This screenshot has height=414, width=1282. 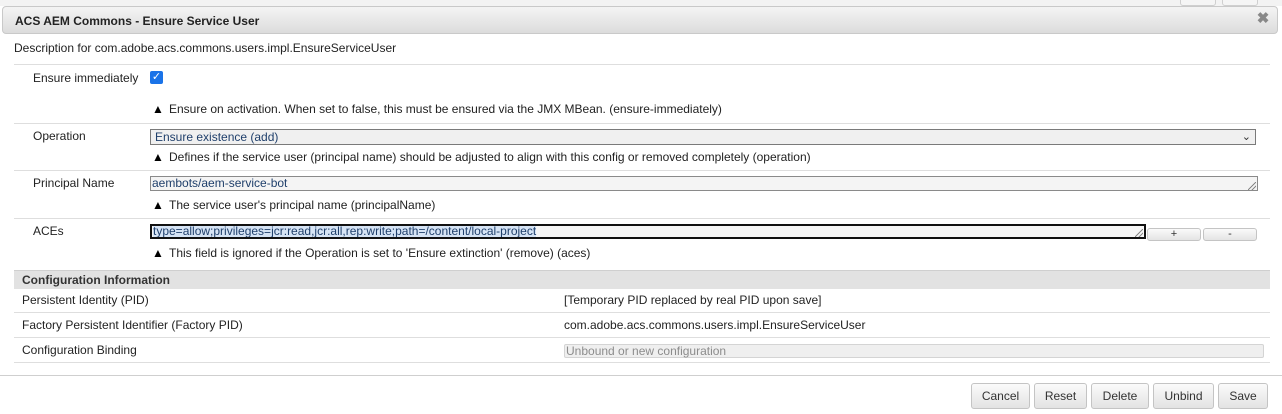 What do you see at coordinates (1174, 234) in the screenshot?
I see `add-ace-button: +` at bounding box center [1174, 234].